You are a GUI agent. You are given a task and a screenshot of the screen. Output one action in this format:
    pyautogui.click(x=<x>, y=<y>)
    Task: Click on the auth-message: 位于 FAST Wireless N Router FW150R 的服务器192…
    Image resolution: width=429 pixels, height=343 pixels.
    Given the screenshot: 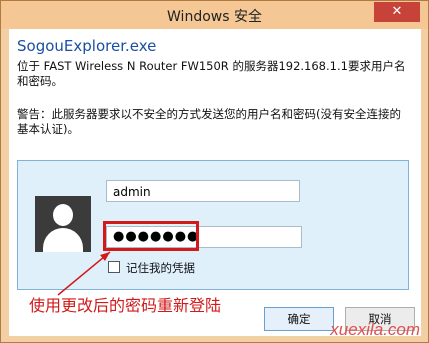 What is the action you would take?
    pyautogui.click(x=211, y=73)
    